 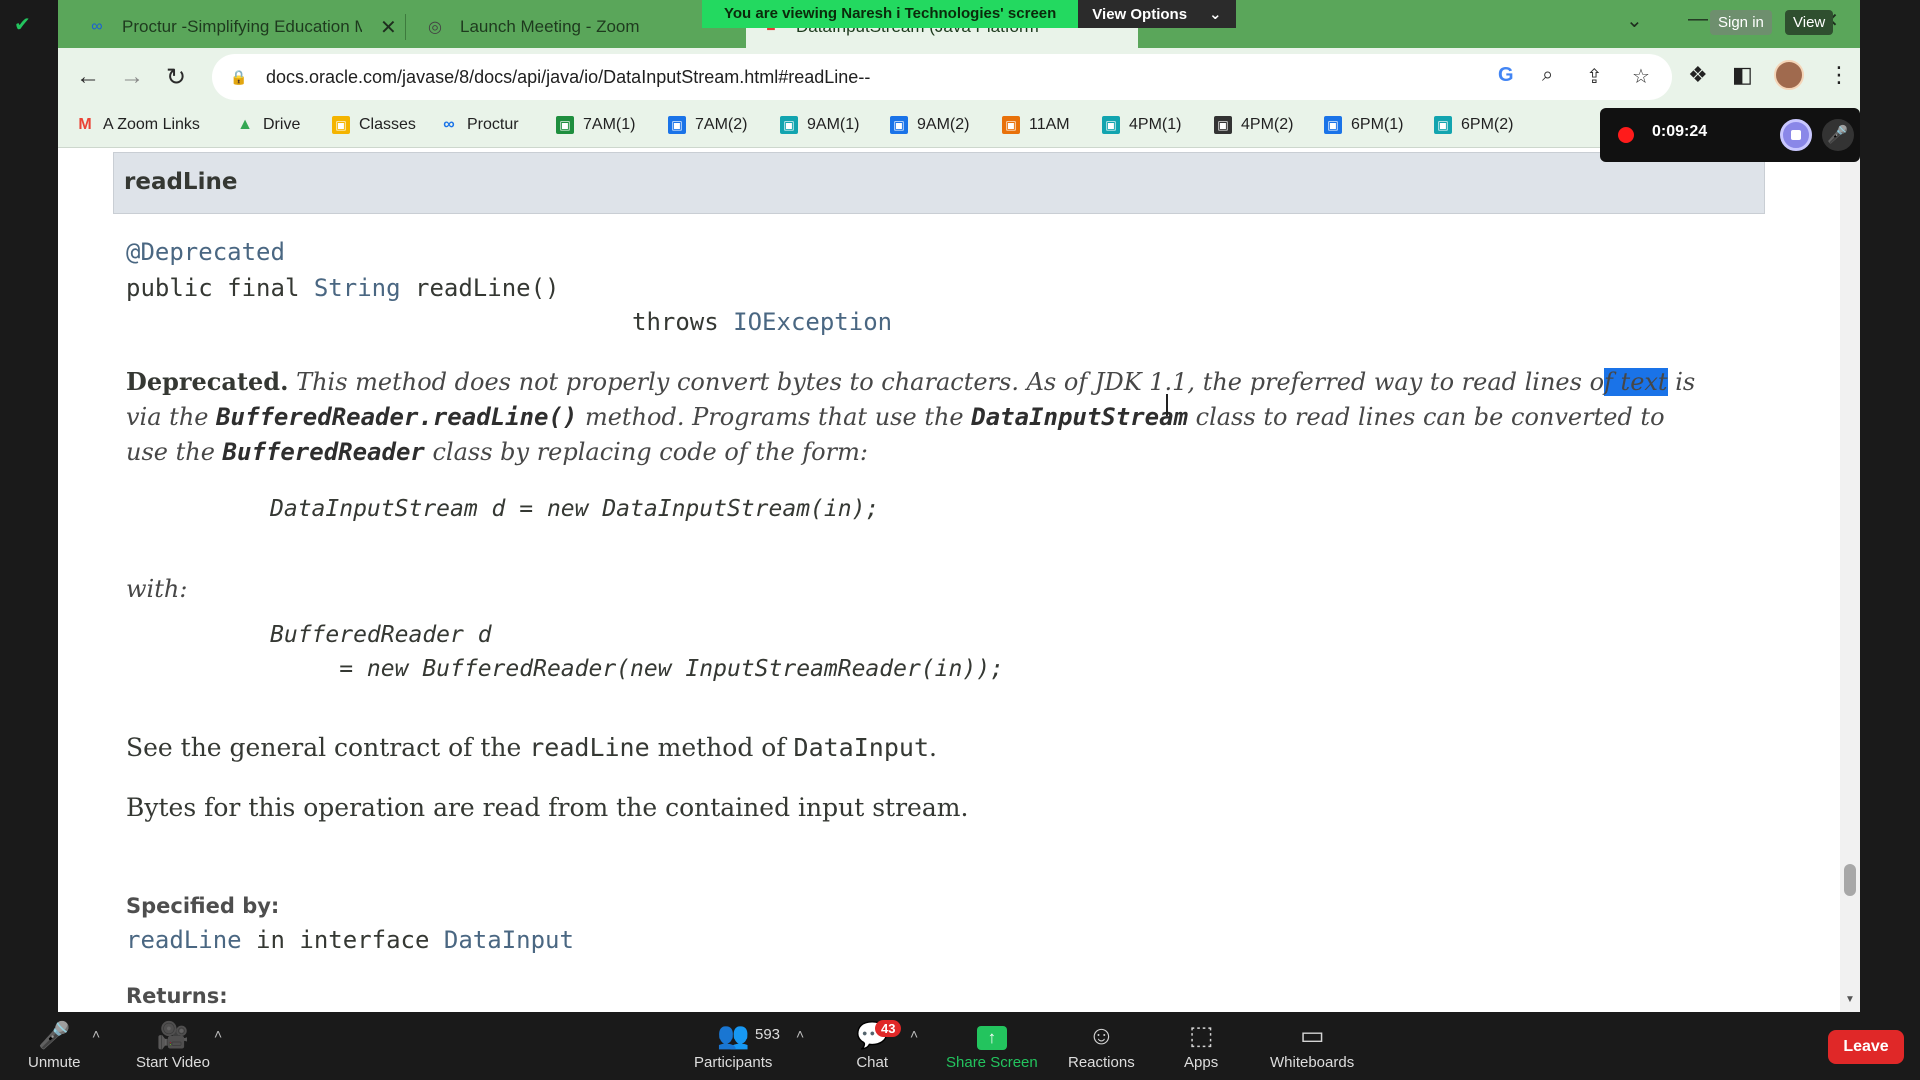 I want to click on whiteboard-icon: ▭, so click(x=1312, y=1035).